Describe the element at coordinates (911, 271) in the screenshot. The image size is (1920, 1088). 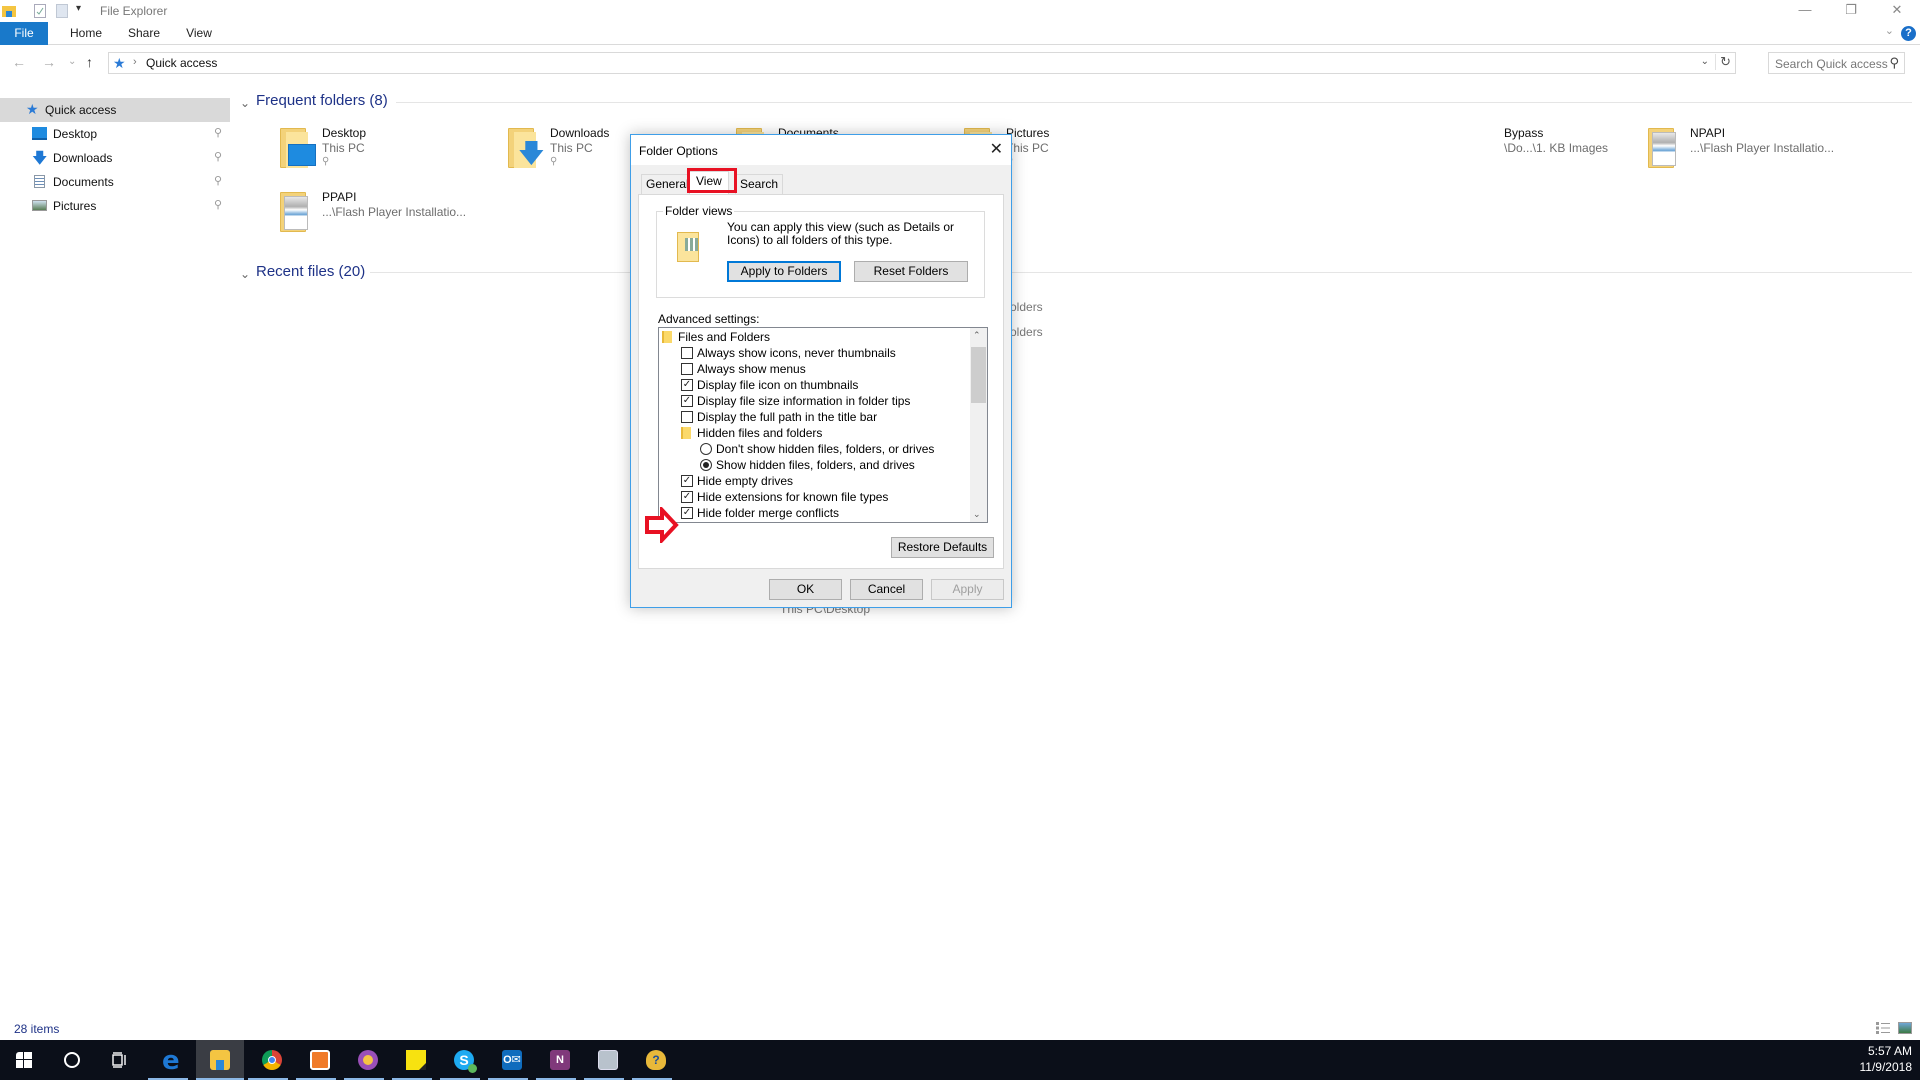
I see `reset-folders-button: Reset Folders` at that location.